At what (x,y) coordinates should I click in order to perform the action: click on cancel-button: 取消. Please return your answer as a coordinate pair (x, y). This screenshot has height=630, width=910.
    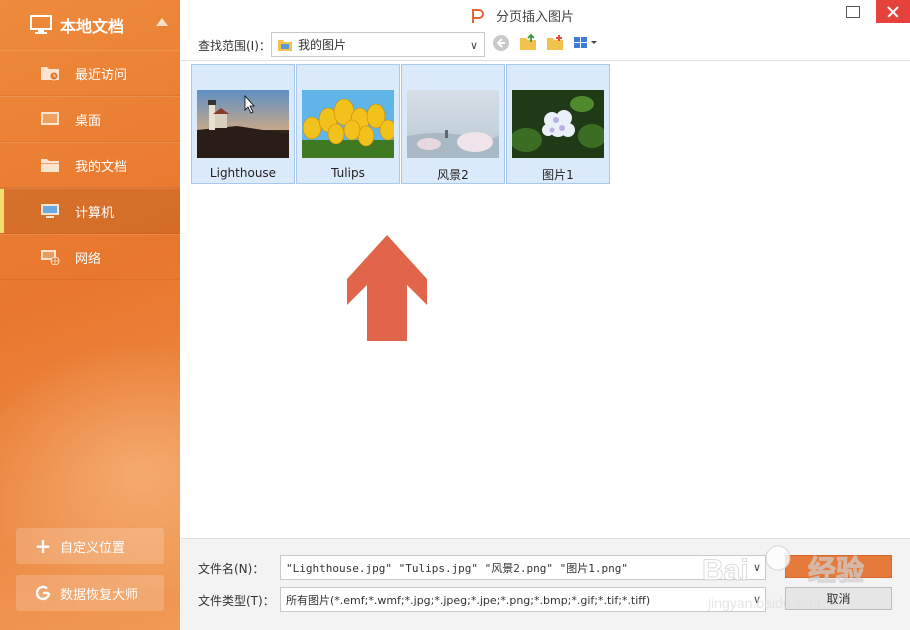
    Looking at the image, I should click on (838, 598).